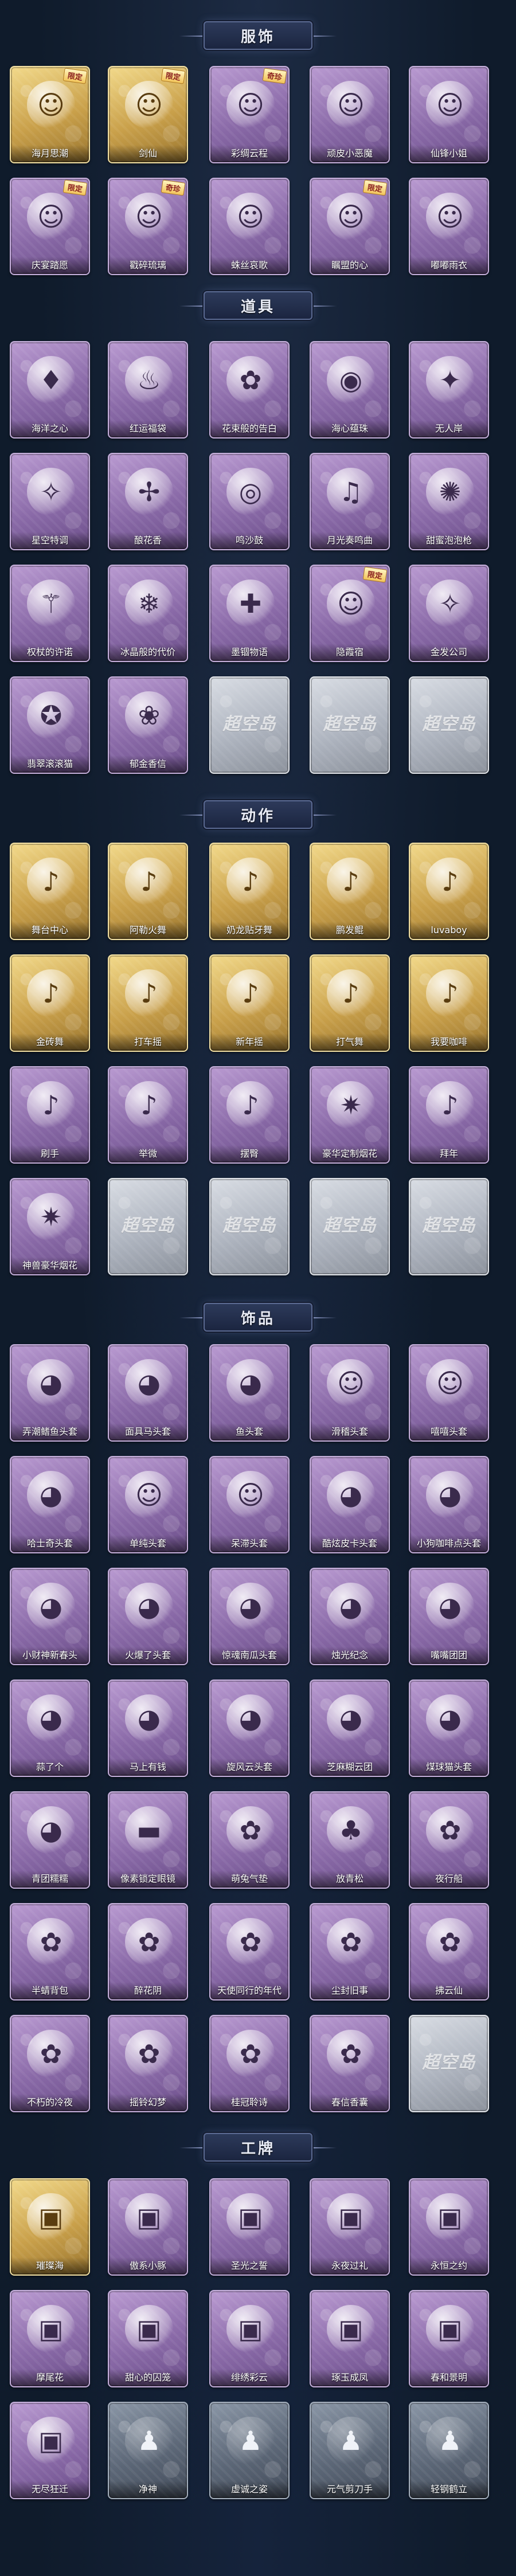 The height and width of the screenshot is (2576, 516). What do you see at coordinates (148, 1504) in the screenshot?
I see `item-card: ☺ 单纯头套` at bounding box center [148, 1504].